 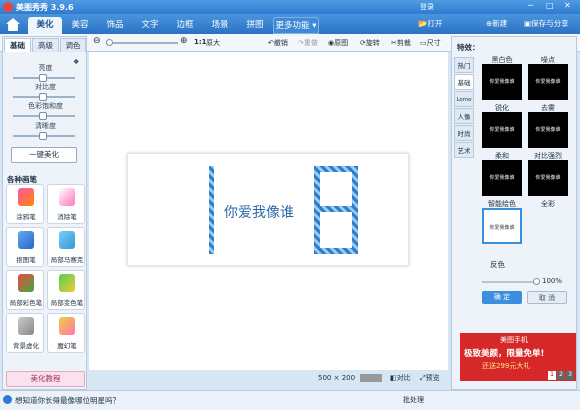 I want to click on resize-button: ▭尺寸, so click(x=430, y=43).